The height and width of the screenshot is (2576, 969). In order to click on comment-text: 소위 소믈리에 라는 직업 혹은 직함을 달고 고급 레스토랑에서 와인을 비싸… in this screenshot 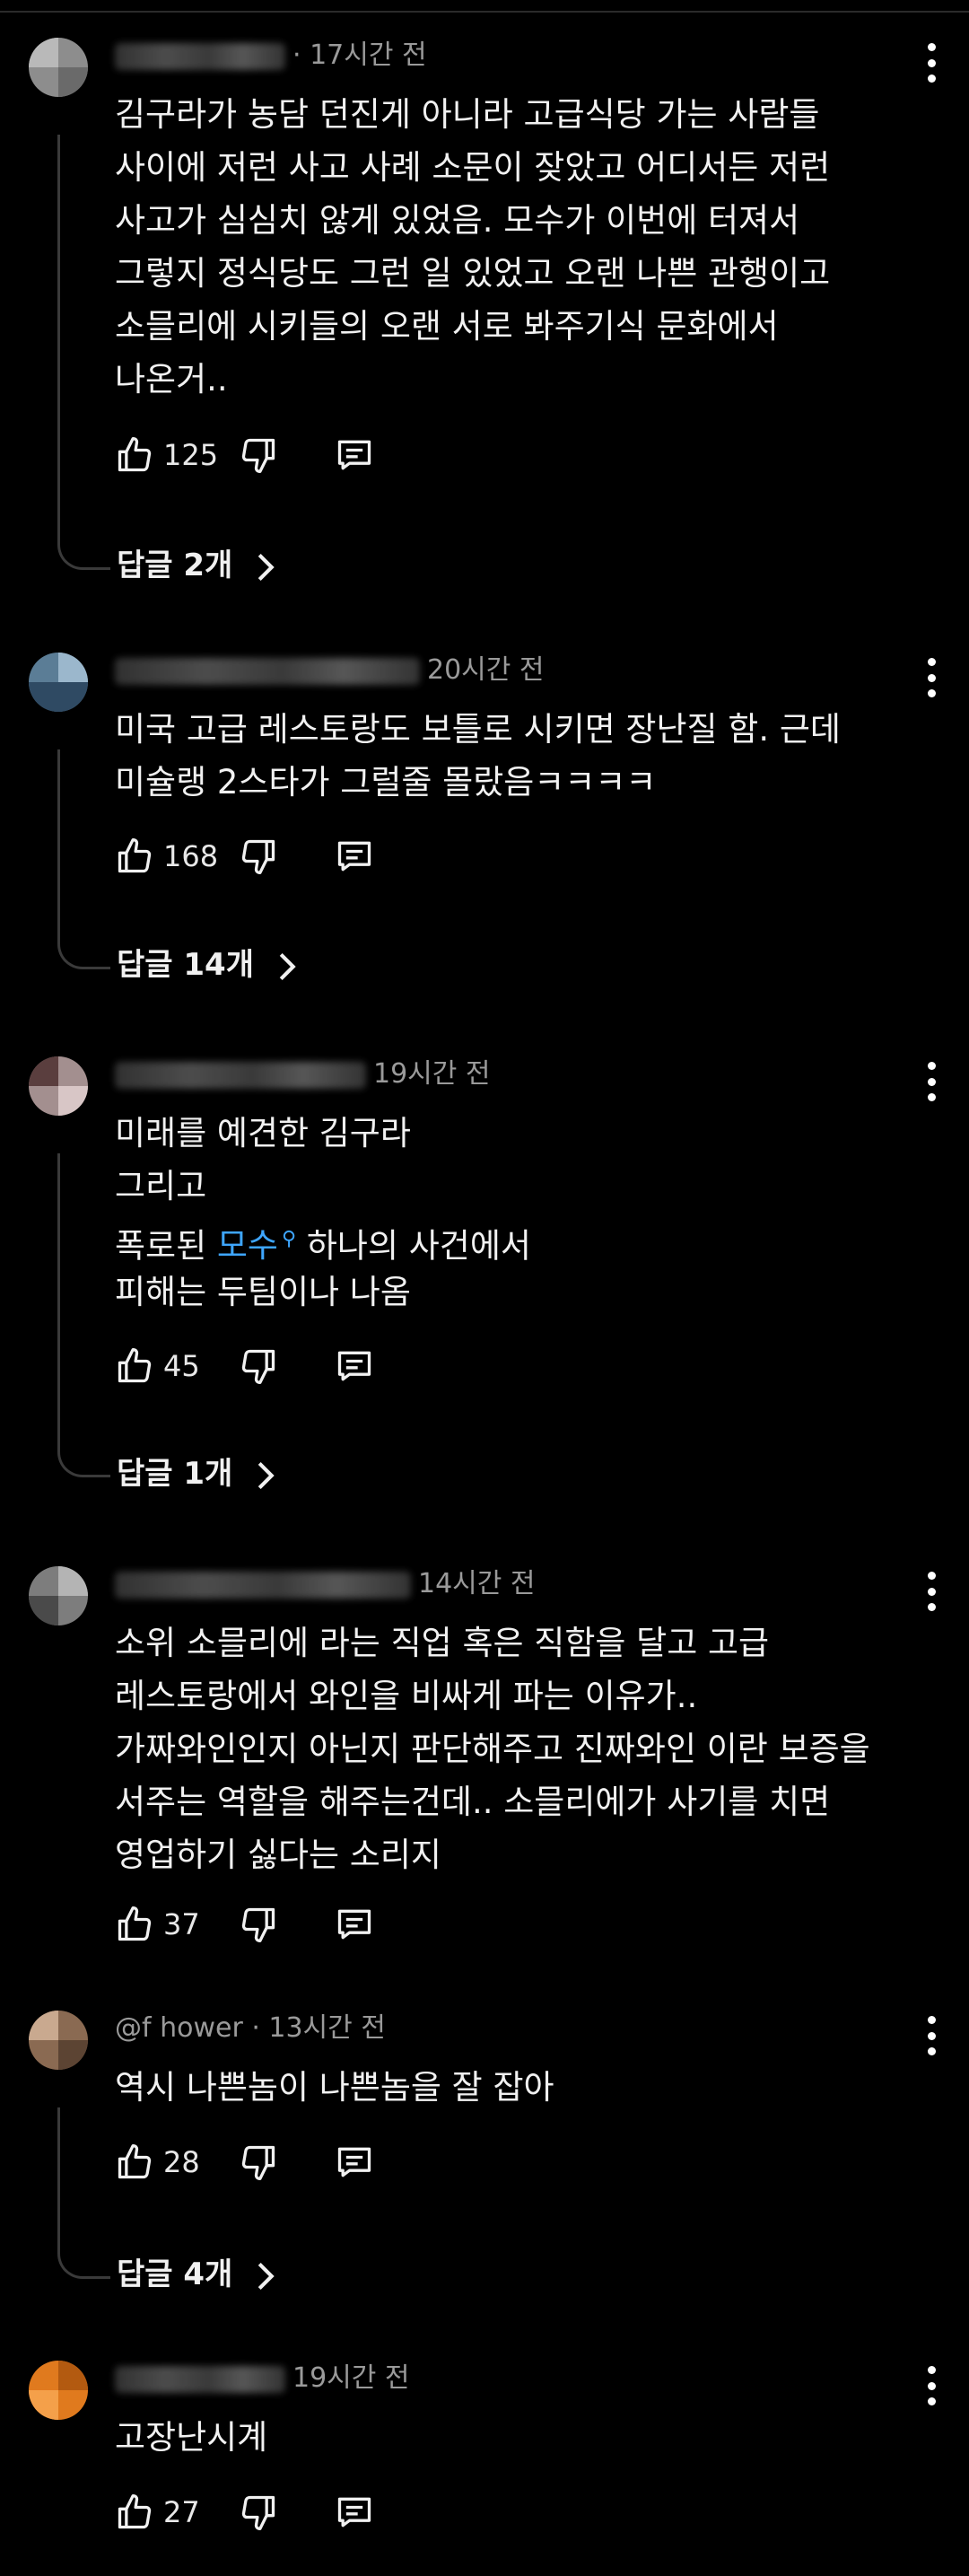, I will do `click(518, 1749)`.